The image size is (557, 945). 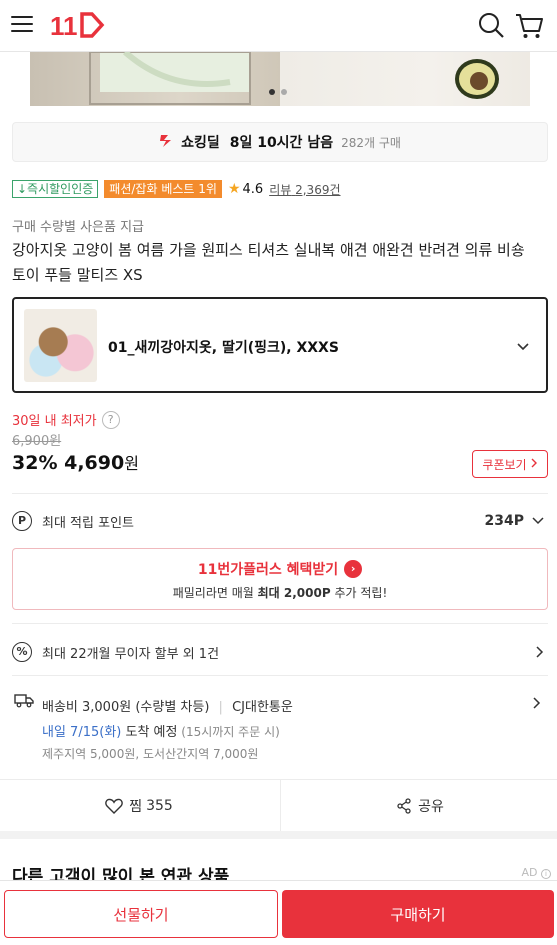 I want to click on gift-button: 선물하기, so click(x=141, y=914).